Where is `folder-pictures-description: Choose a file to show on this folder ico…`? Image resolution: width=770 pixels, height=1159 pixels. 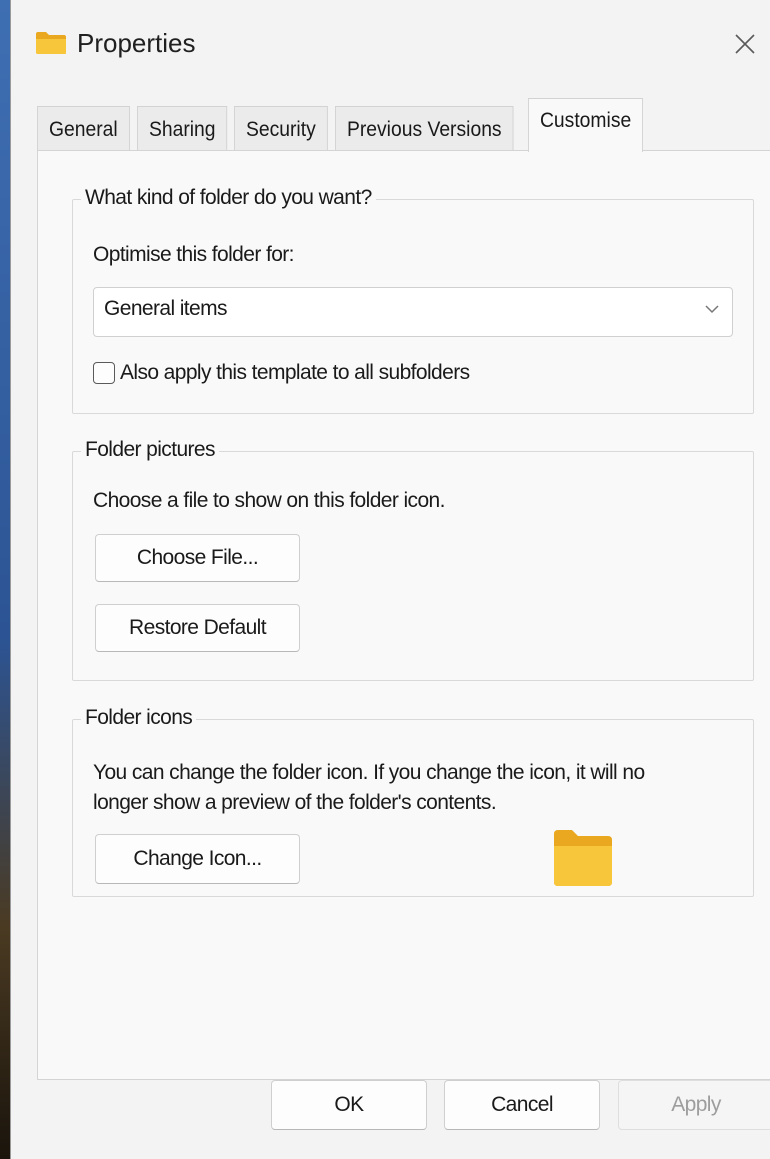 folder-pictures-description: Choose a file to show on this folder ico… is located at coordinates (269, 500).